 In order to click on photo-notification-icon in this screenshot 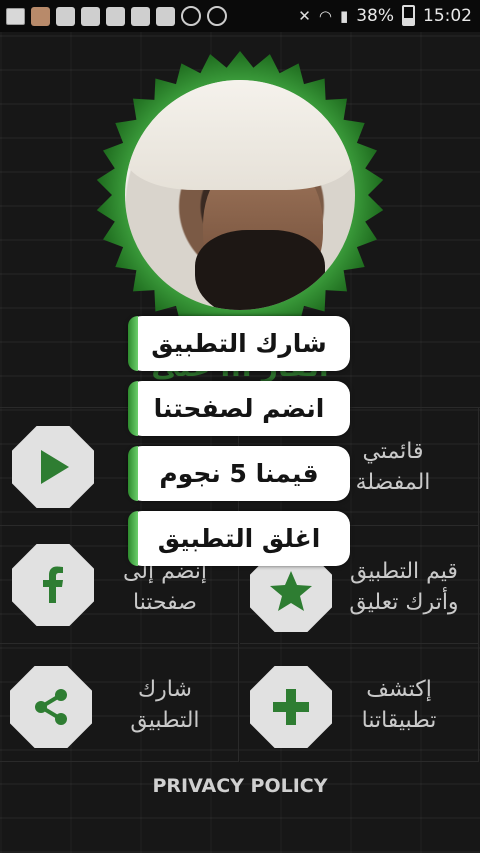, I will do `click(40, 16)`.